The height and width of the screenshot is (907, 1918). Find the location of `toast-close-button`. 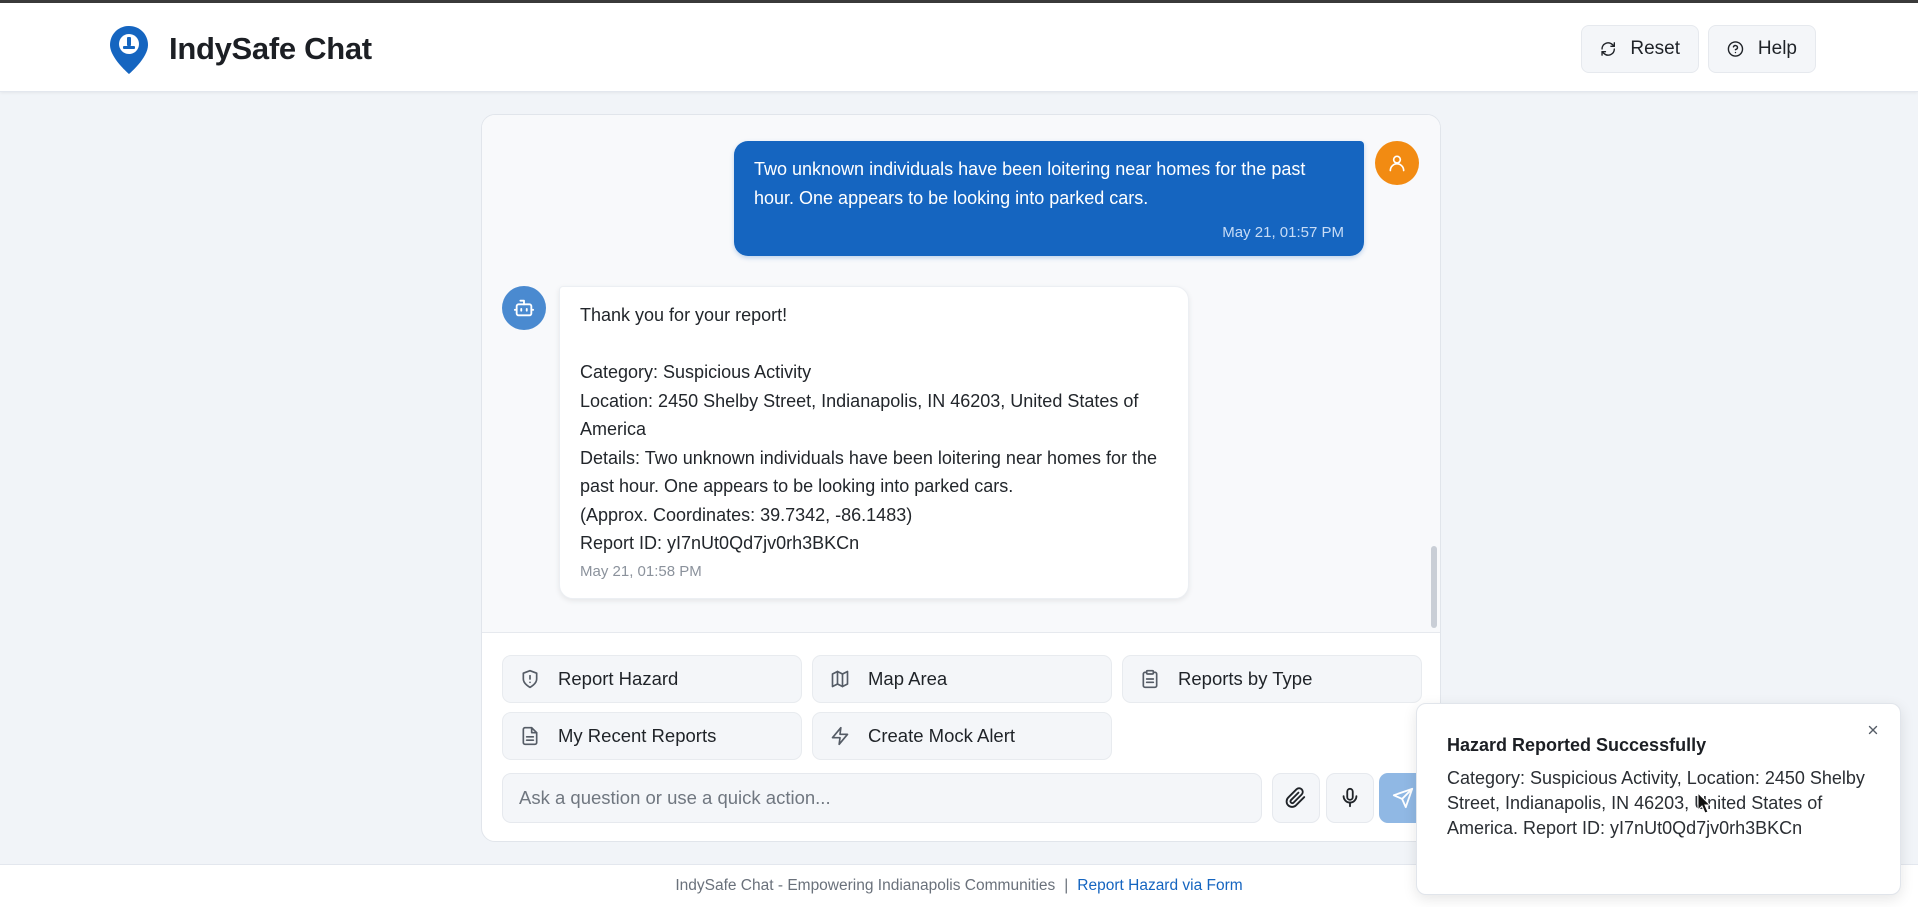

toast-close-button is located at coordinates (1873, 730).